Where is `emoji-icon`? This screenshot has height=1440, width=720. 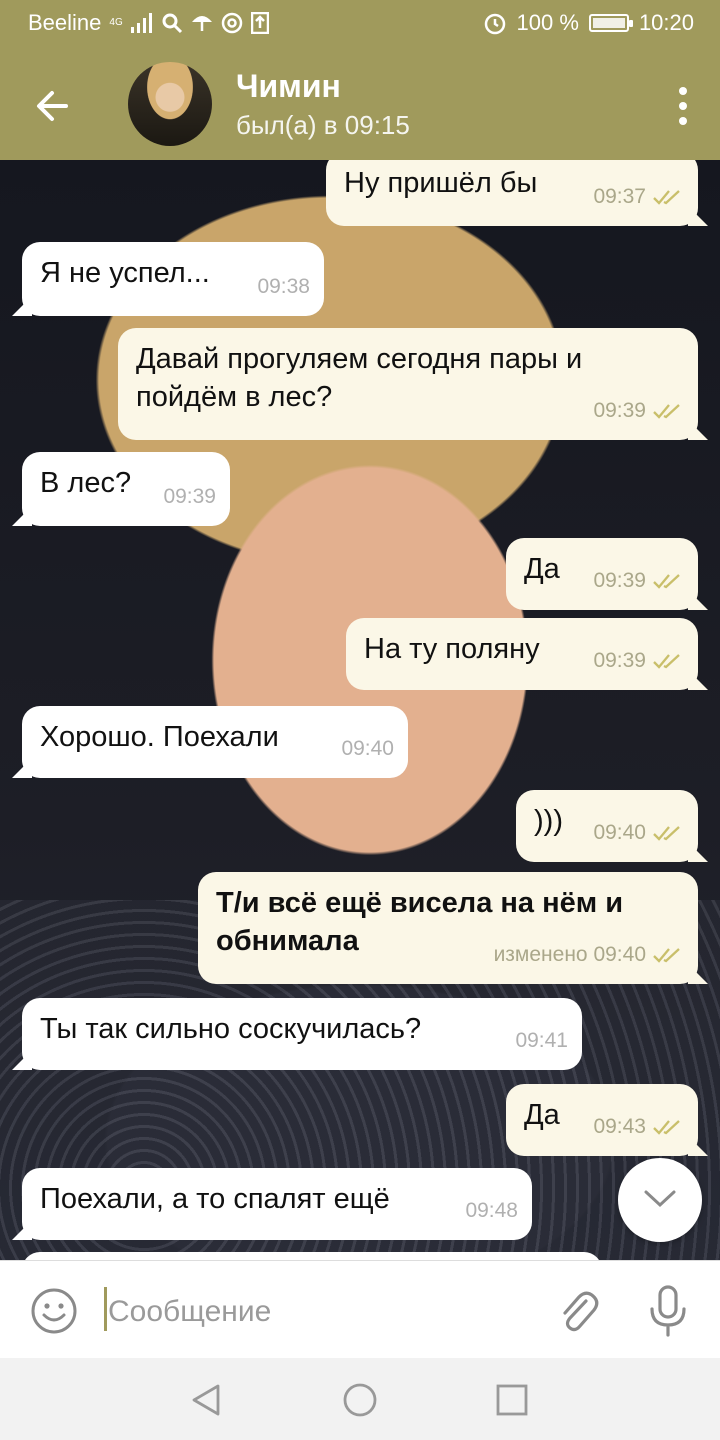 emoji-icon is located at coordinates (54, 1311).